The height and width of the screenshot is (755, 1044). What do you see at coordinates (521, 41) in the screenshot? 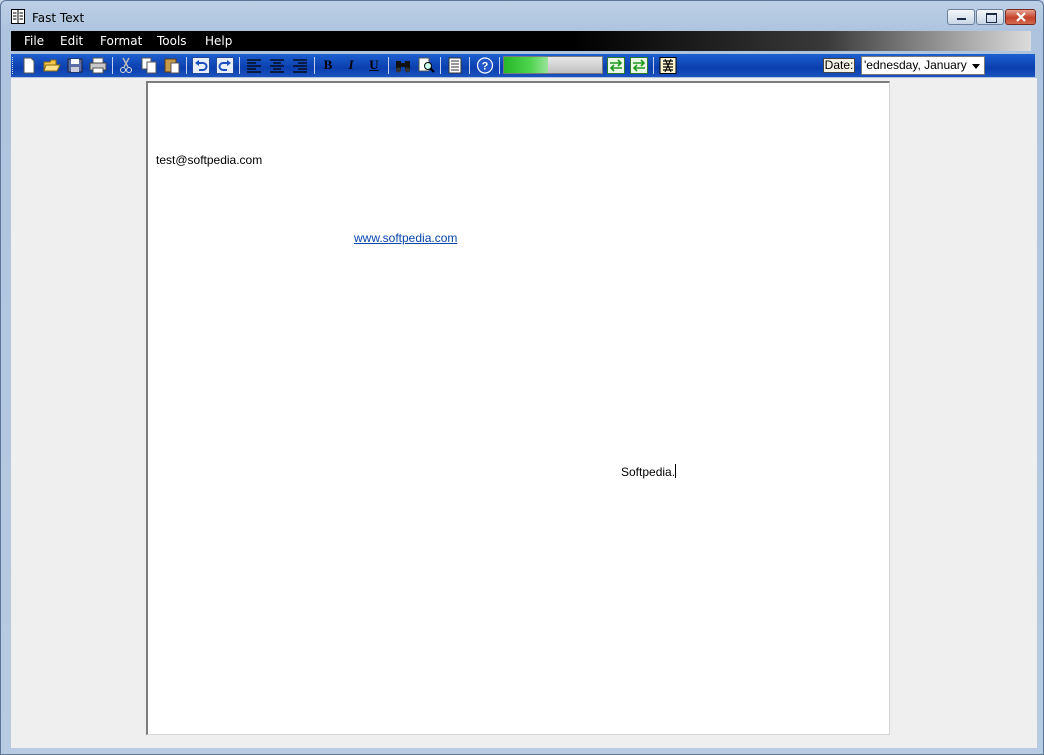
I see `menu-bar: File Edit Format Tools Help` at bounding box center [521, 41].